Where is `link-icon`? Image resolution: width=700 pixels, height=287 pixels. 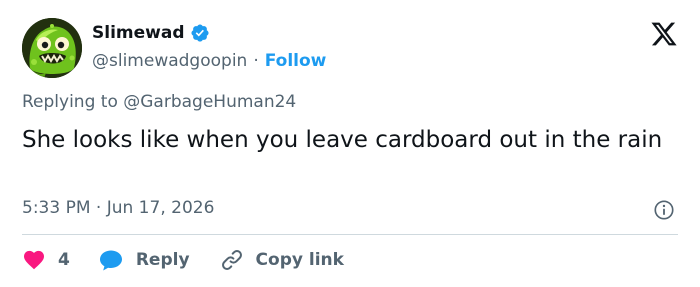
link-icon is located at coordinates (231, 260).